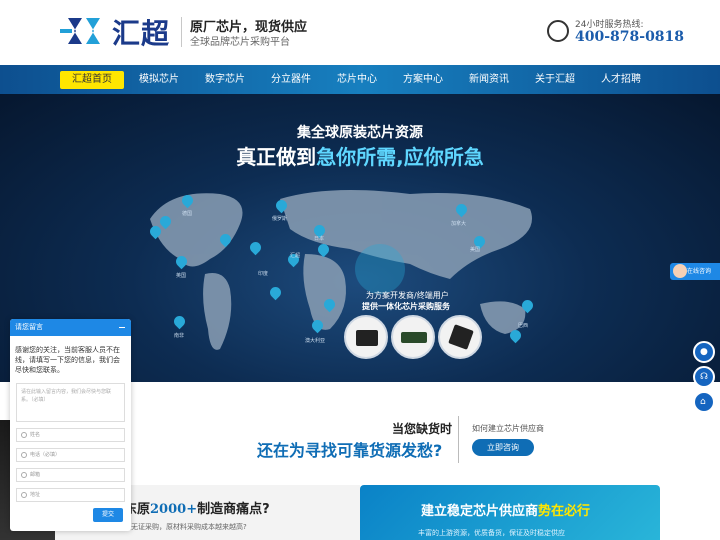  Describe the element at coordinates (70, 475) in the screenshot. I see `email-field: 邮箱` at that location.